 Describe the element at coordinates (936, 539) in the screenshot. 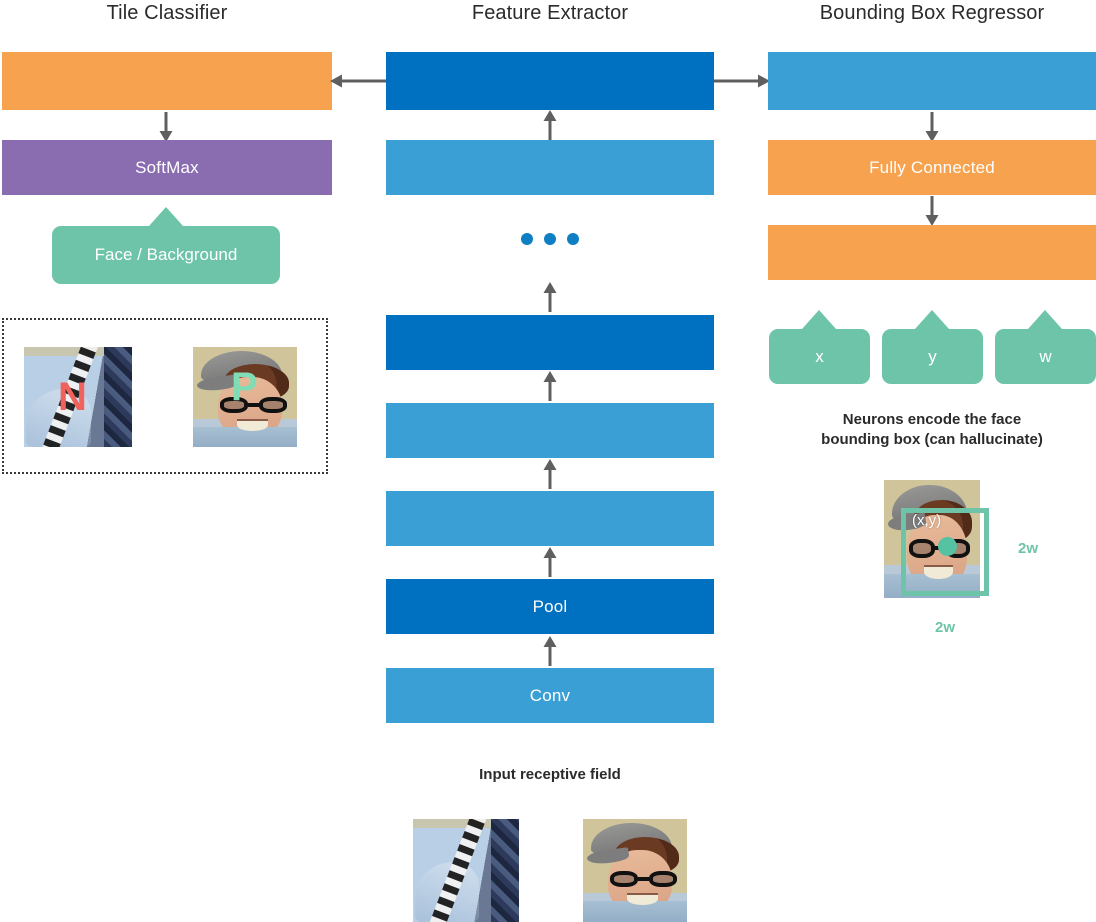

I see `bounding-box-illustration: (x,y)` at that location.